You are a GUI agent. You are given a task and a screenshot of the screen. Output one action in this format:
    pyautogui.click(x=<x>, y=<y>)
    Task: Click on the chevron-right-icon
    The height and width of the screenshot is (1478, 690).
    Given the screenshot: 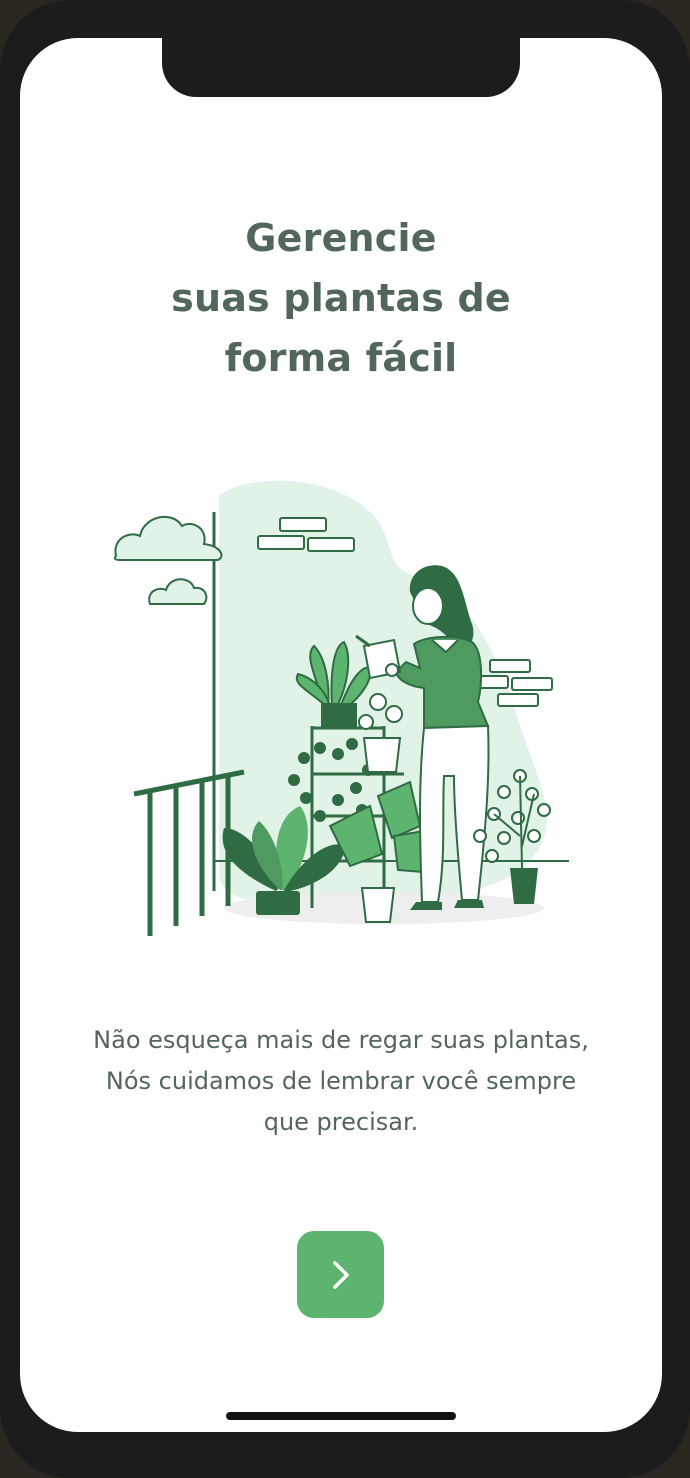 What is the action you would take?
    pyautogui.click(x=340, y=1274)
    